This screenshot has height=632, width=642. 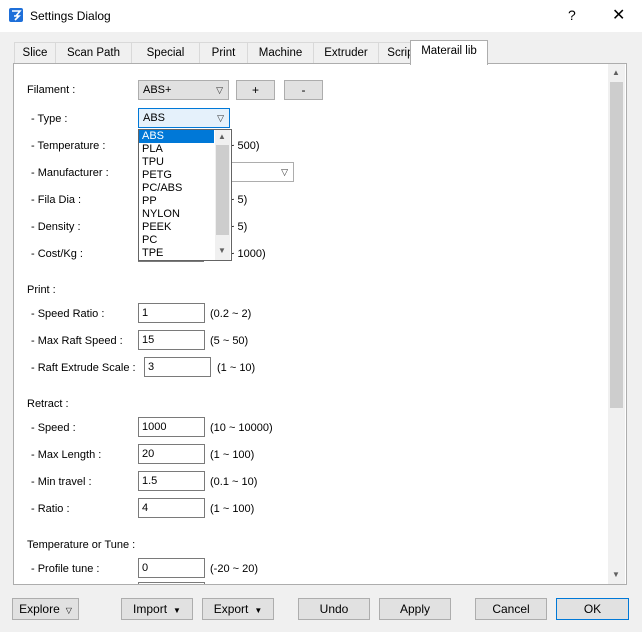 I want to click on import-button: Import ▼, so click(x=157, y=609).